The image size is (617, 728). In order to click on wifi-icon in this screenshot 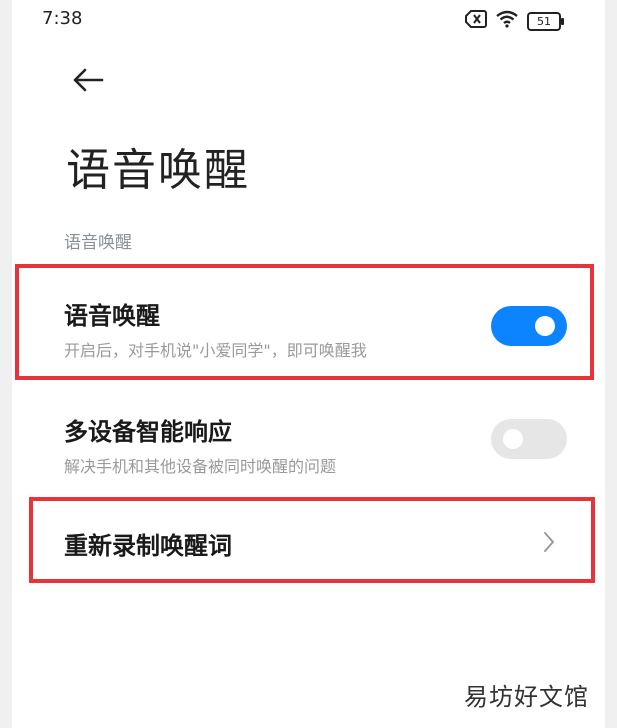, I will do `click(507, 21)`.